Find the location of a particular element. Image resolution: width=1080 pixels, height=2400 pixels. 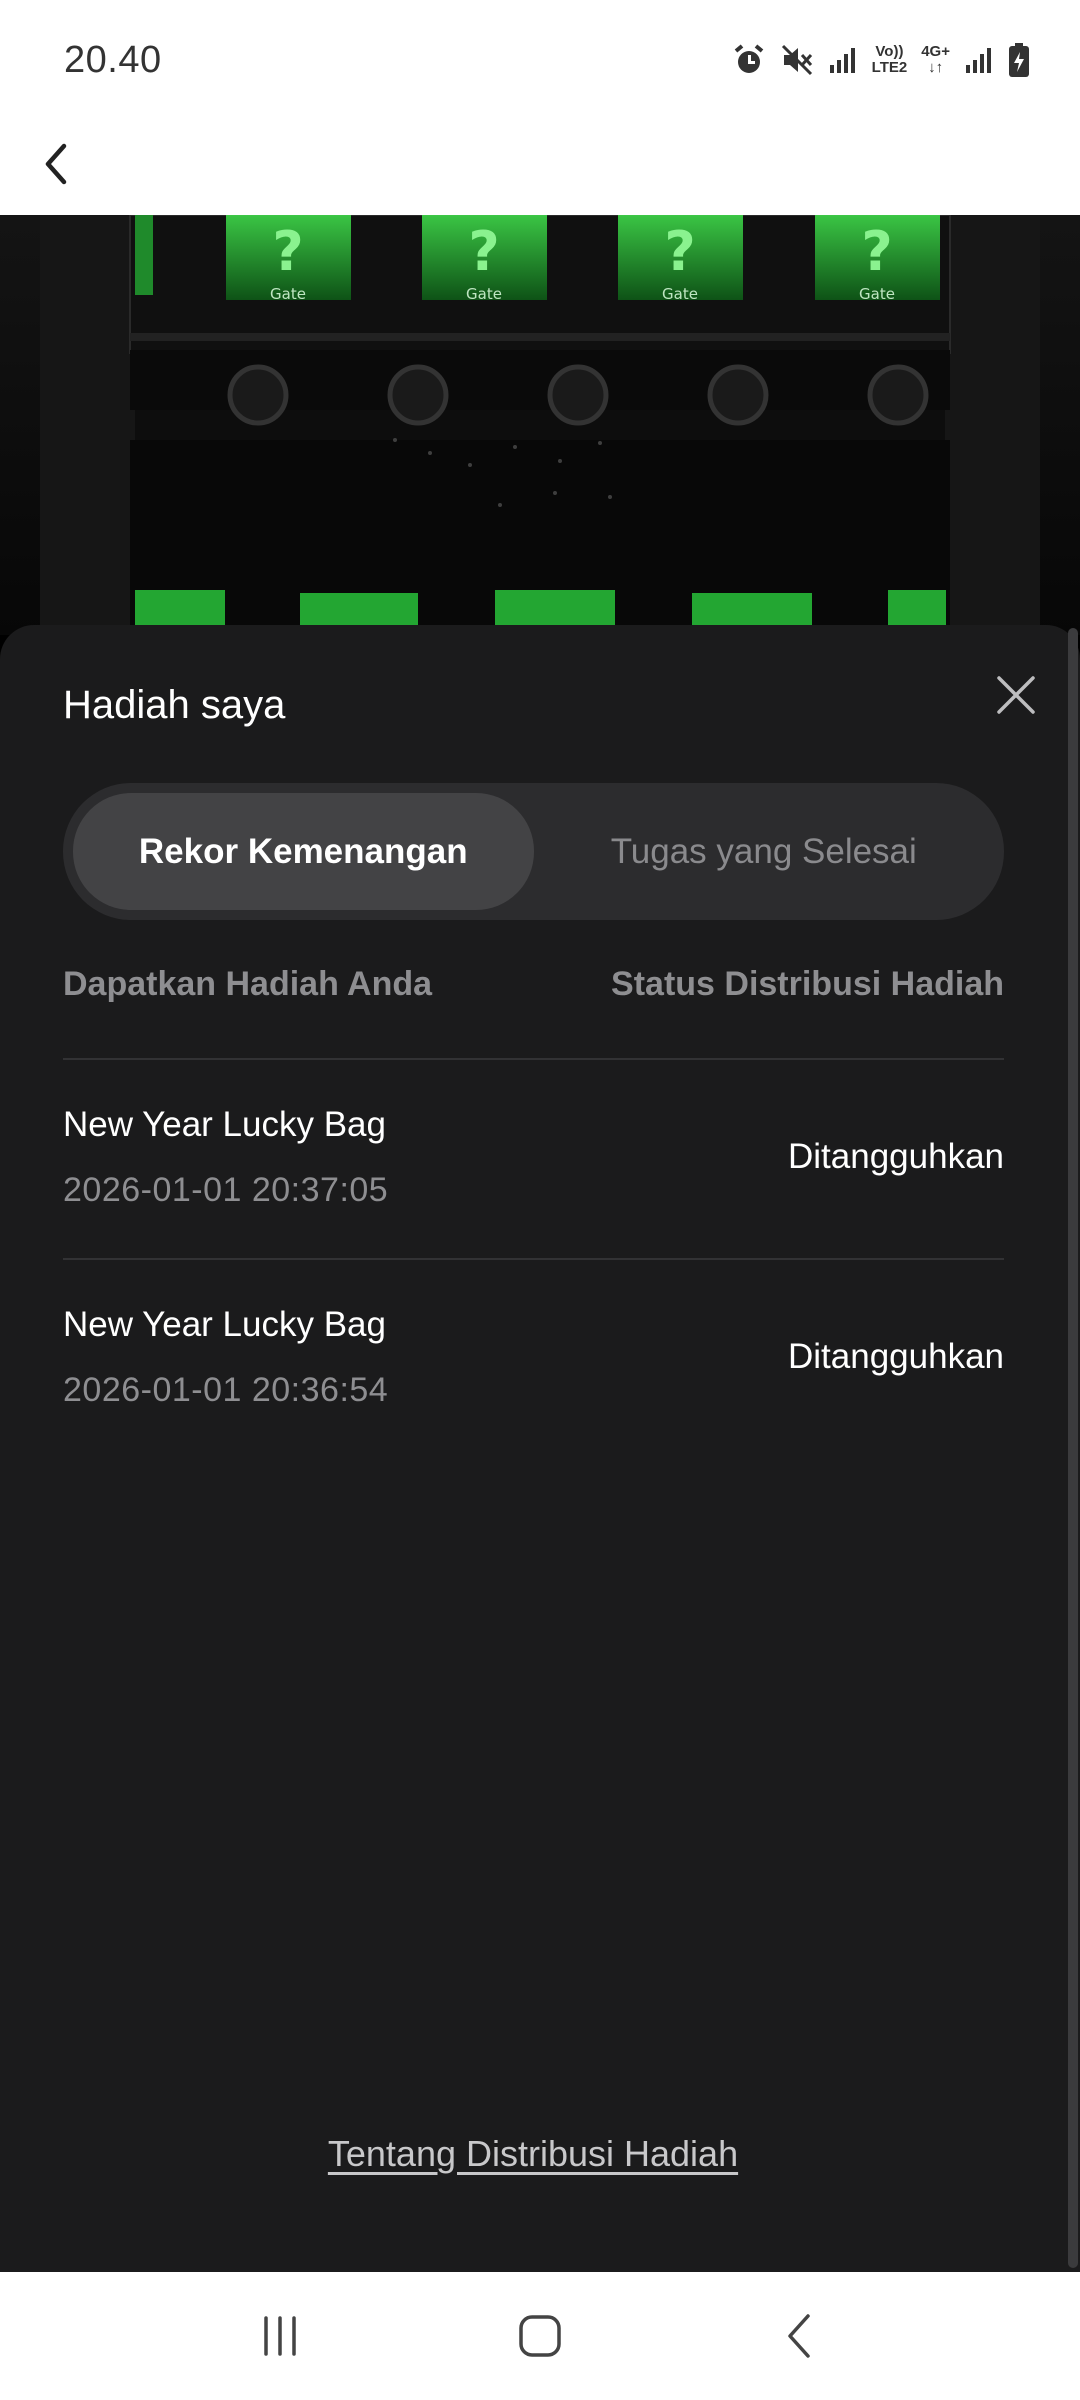

data-arrows-icon: 4G+ ↓↑ is located at coordinates (935, 60).